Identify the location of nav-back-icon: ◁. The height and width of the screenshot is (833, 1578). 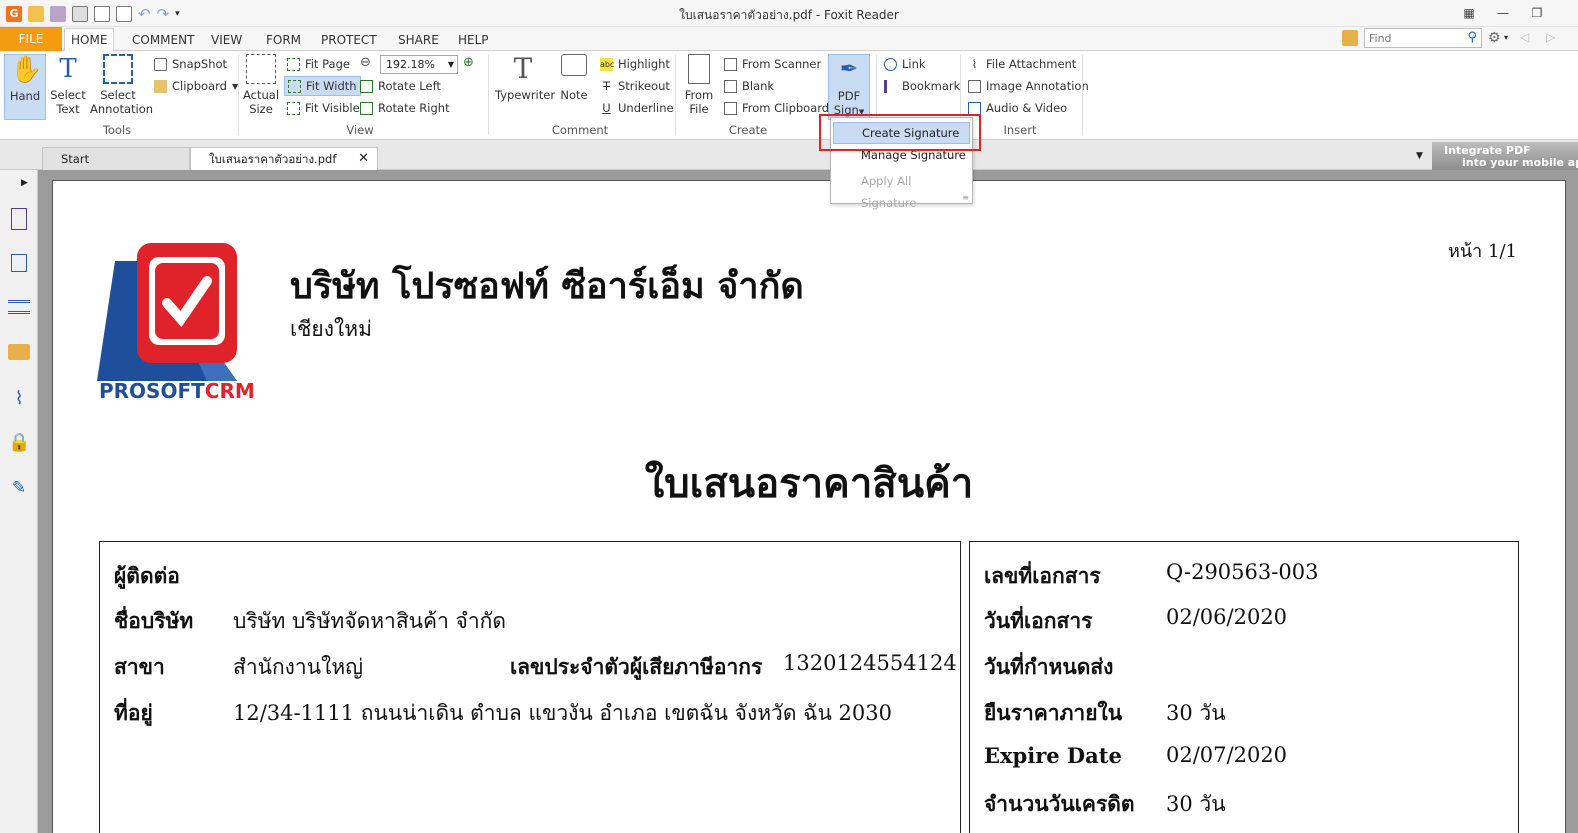
(1524, 37).